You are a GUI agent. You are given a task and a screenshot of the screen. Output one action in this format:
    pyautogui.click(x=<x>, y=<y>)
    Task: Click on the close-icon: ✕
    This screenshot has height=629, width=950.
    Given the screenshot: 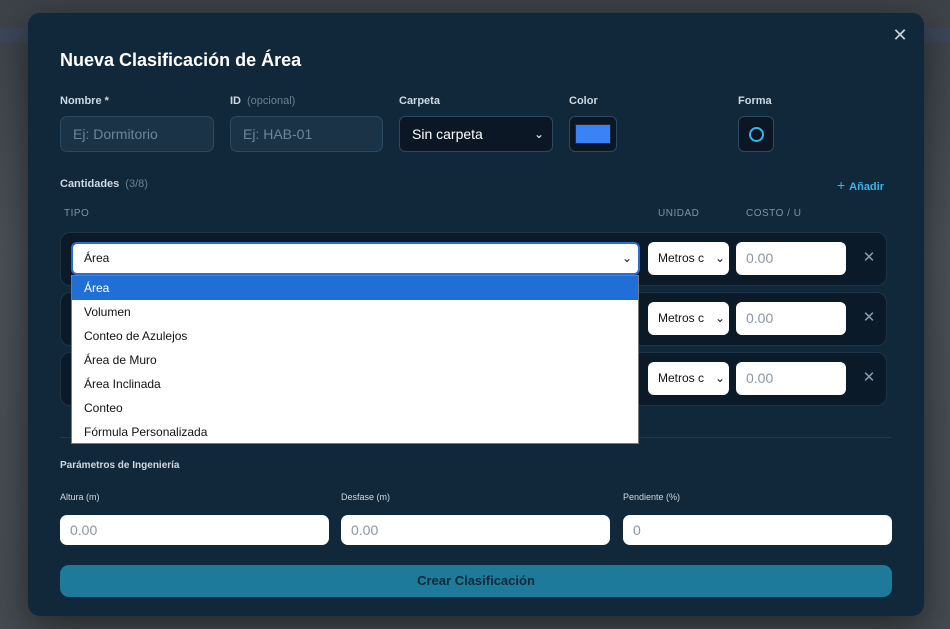 What is the action you would take?
    pyautogui.click(x=900, y=35)
    